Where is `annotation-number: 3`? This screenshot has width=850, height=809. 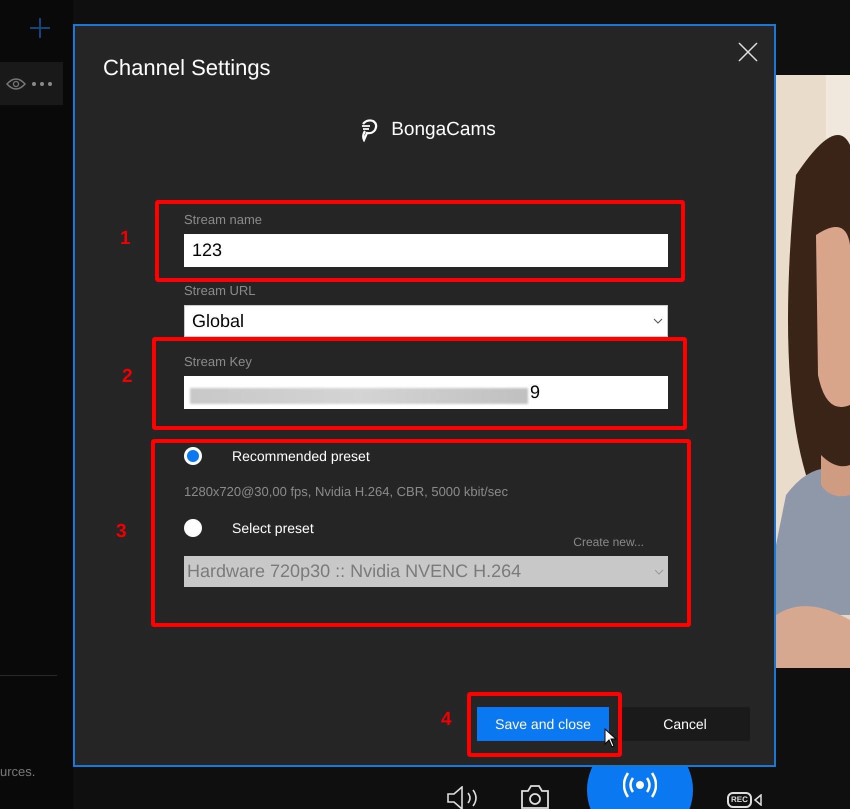 annotation-number: 3 is located at coordinates (121, 532).